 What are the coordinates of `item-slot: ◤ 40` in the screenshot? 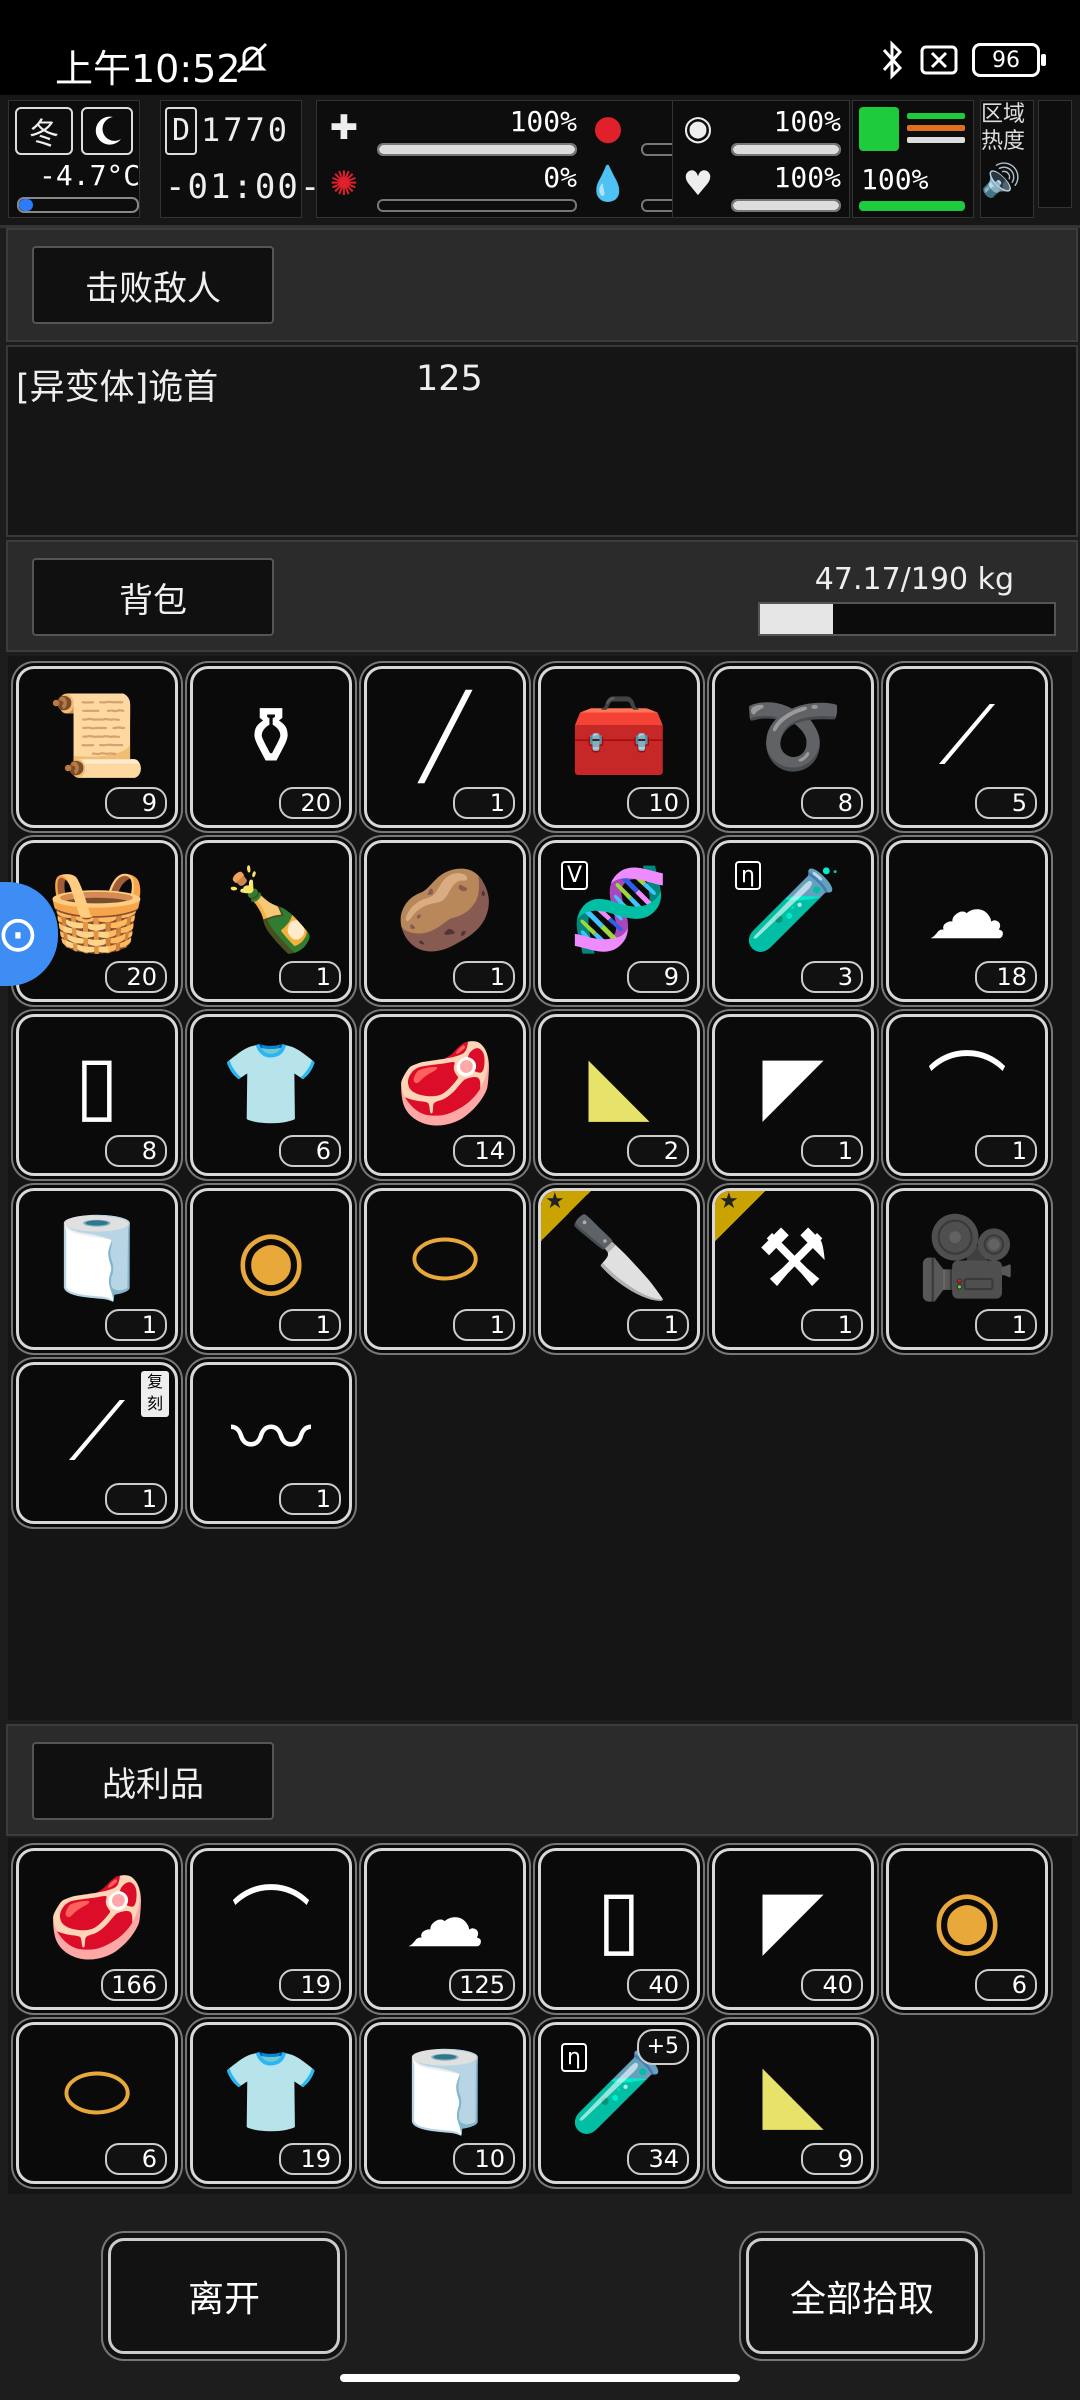 It's located at (793, 1929).